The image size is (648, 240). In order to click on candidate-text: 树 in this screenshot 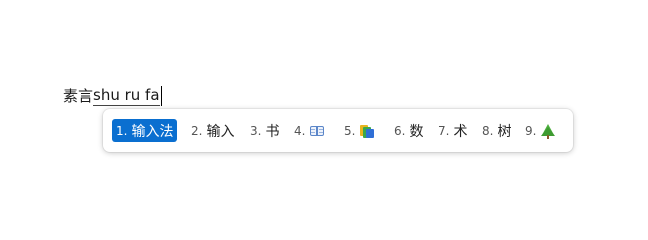, I will do `click(504, 131)`.